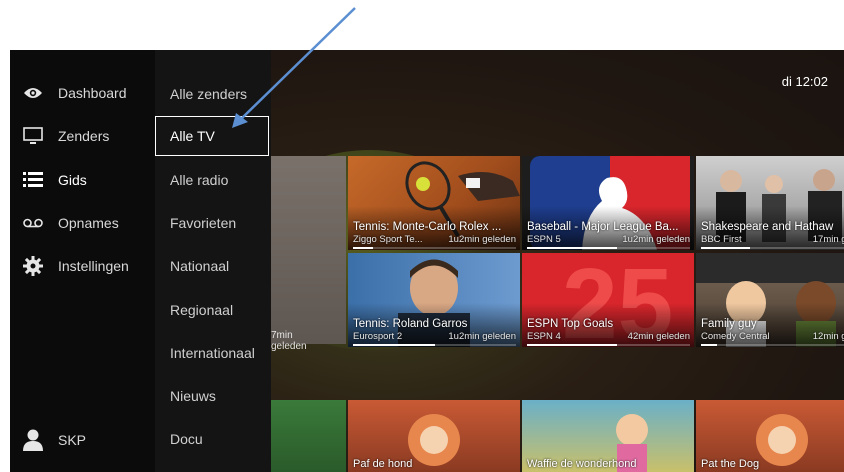 This screenshot has height=472, width=844. I want to click on eye-icon, so click(33, 93).